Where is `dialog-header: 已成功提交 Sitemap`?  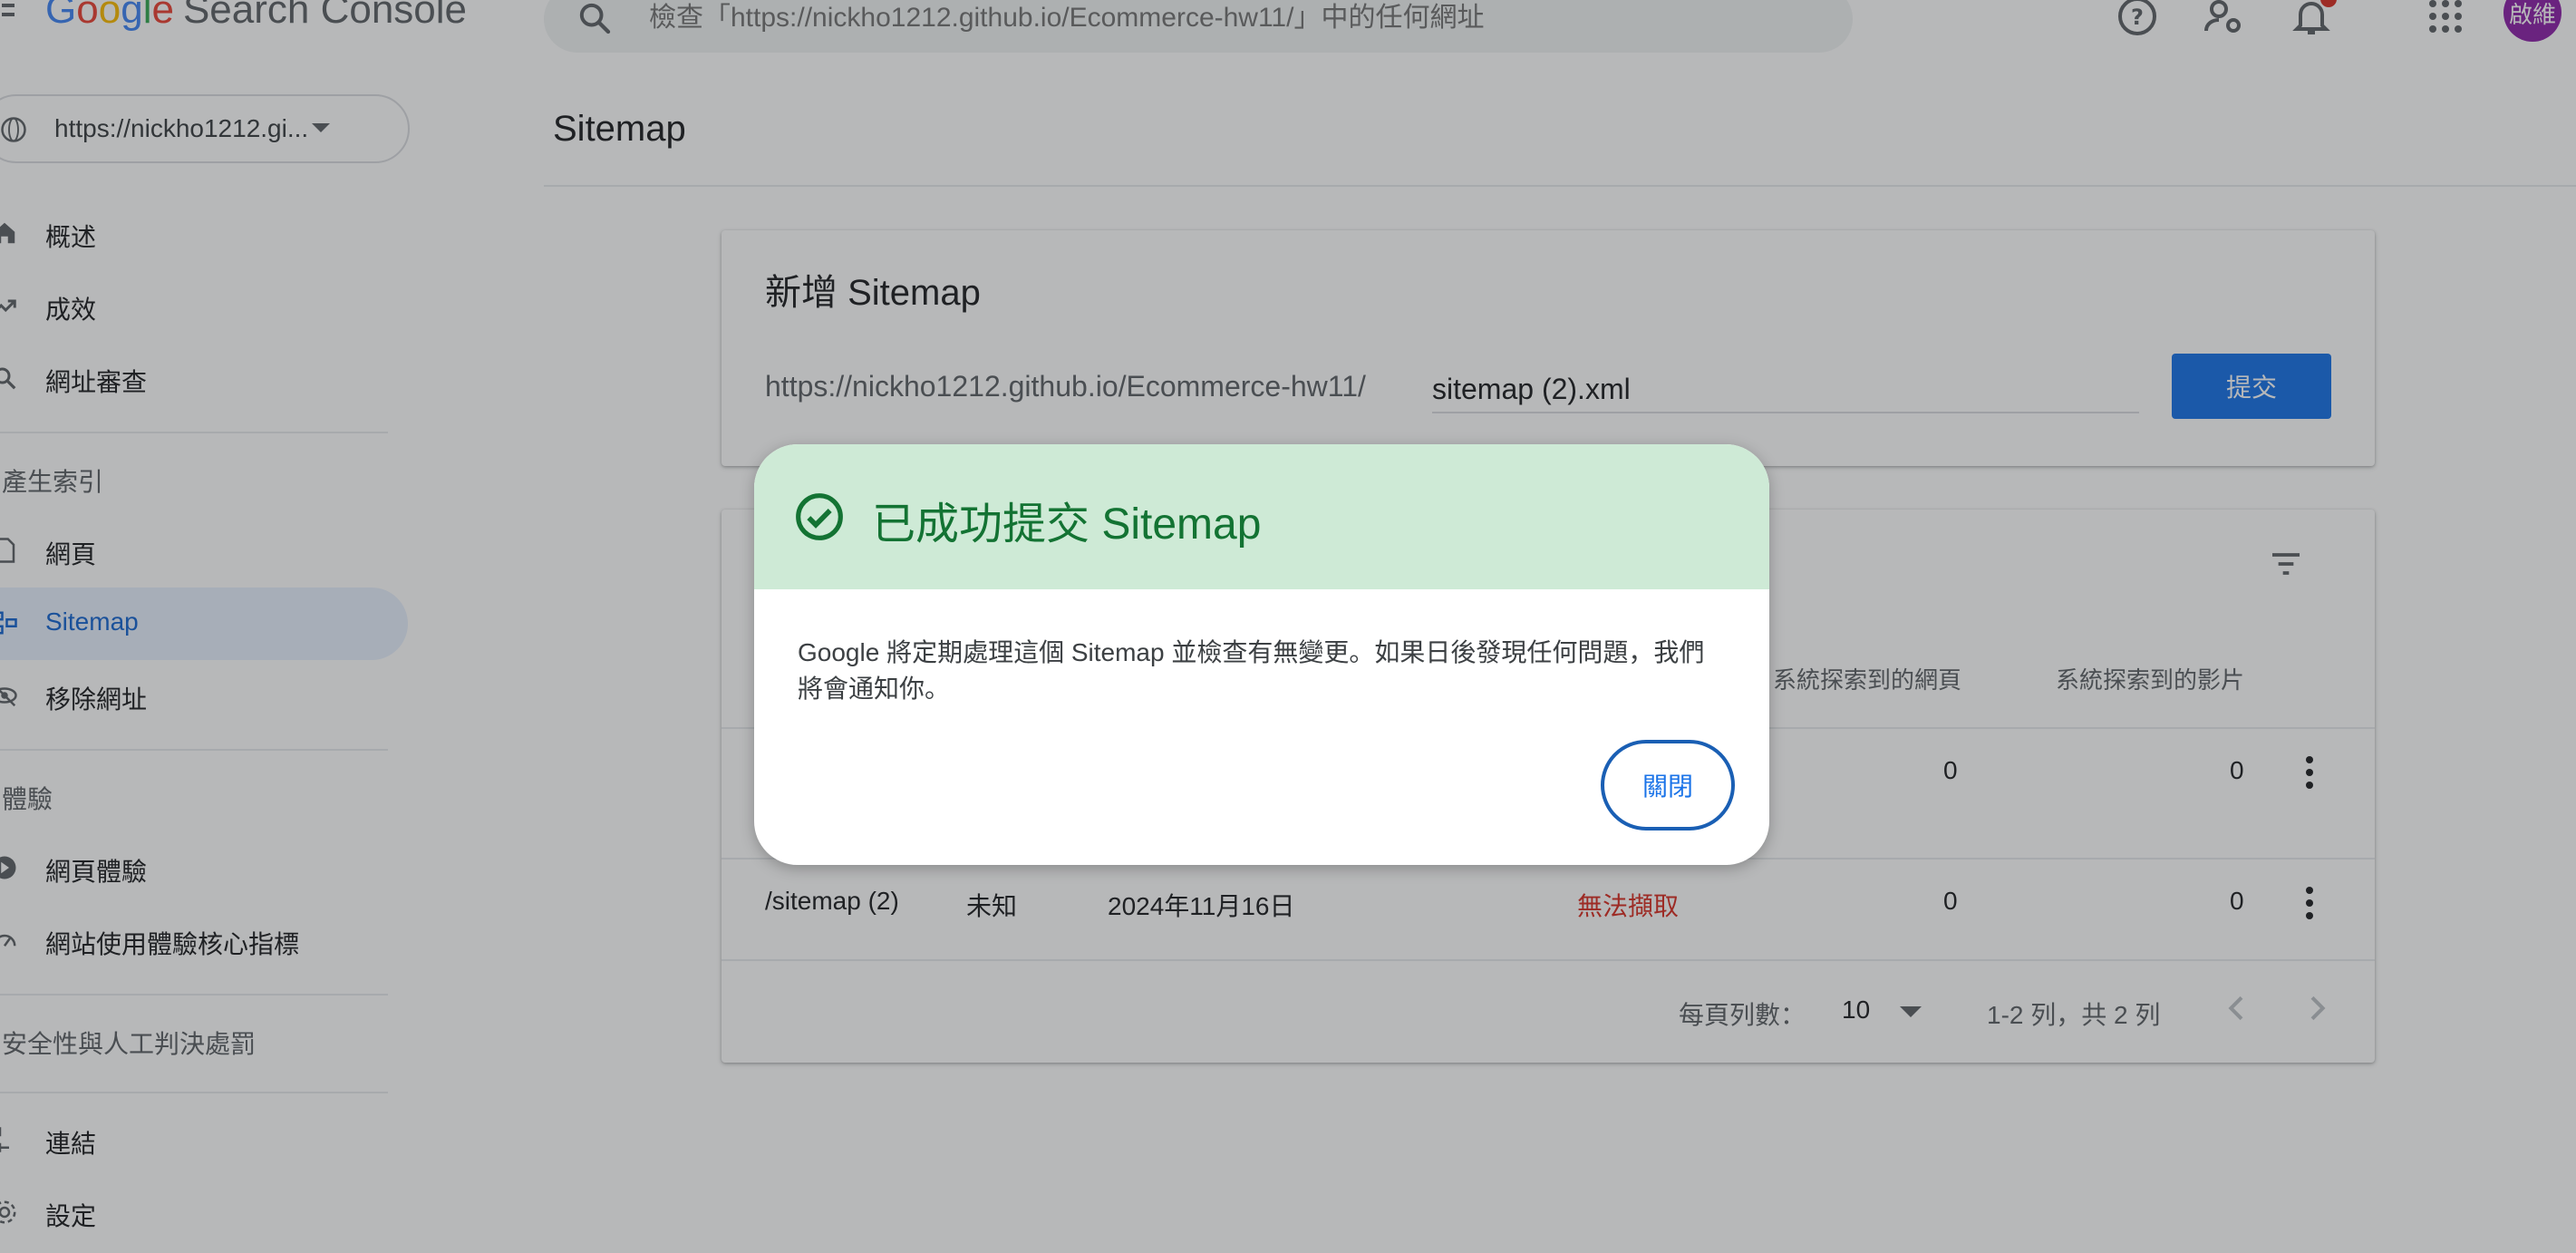
dialog-header: 已成功提交 Sitemap is located at coordinates (1261, 516).